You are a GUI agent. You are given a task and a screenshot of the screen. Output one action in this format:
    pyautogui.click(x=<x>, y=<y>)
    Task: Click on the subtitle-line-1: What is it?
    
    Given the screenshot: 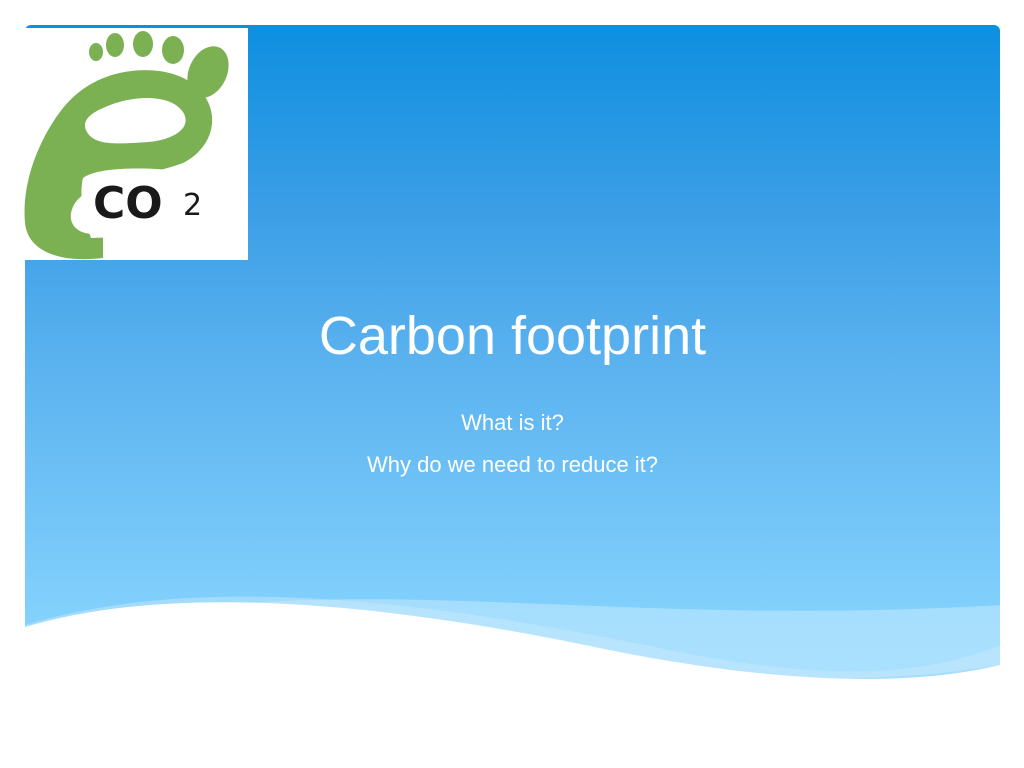 What is the action you would take?
    pyautogui.click(x=512, y=422)
    